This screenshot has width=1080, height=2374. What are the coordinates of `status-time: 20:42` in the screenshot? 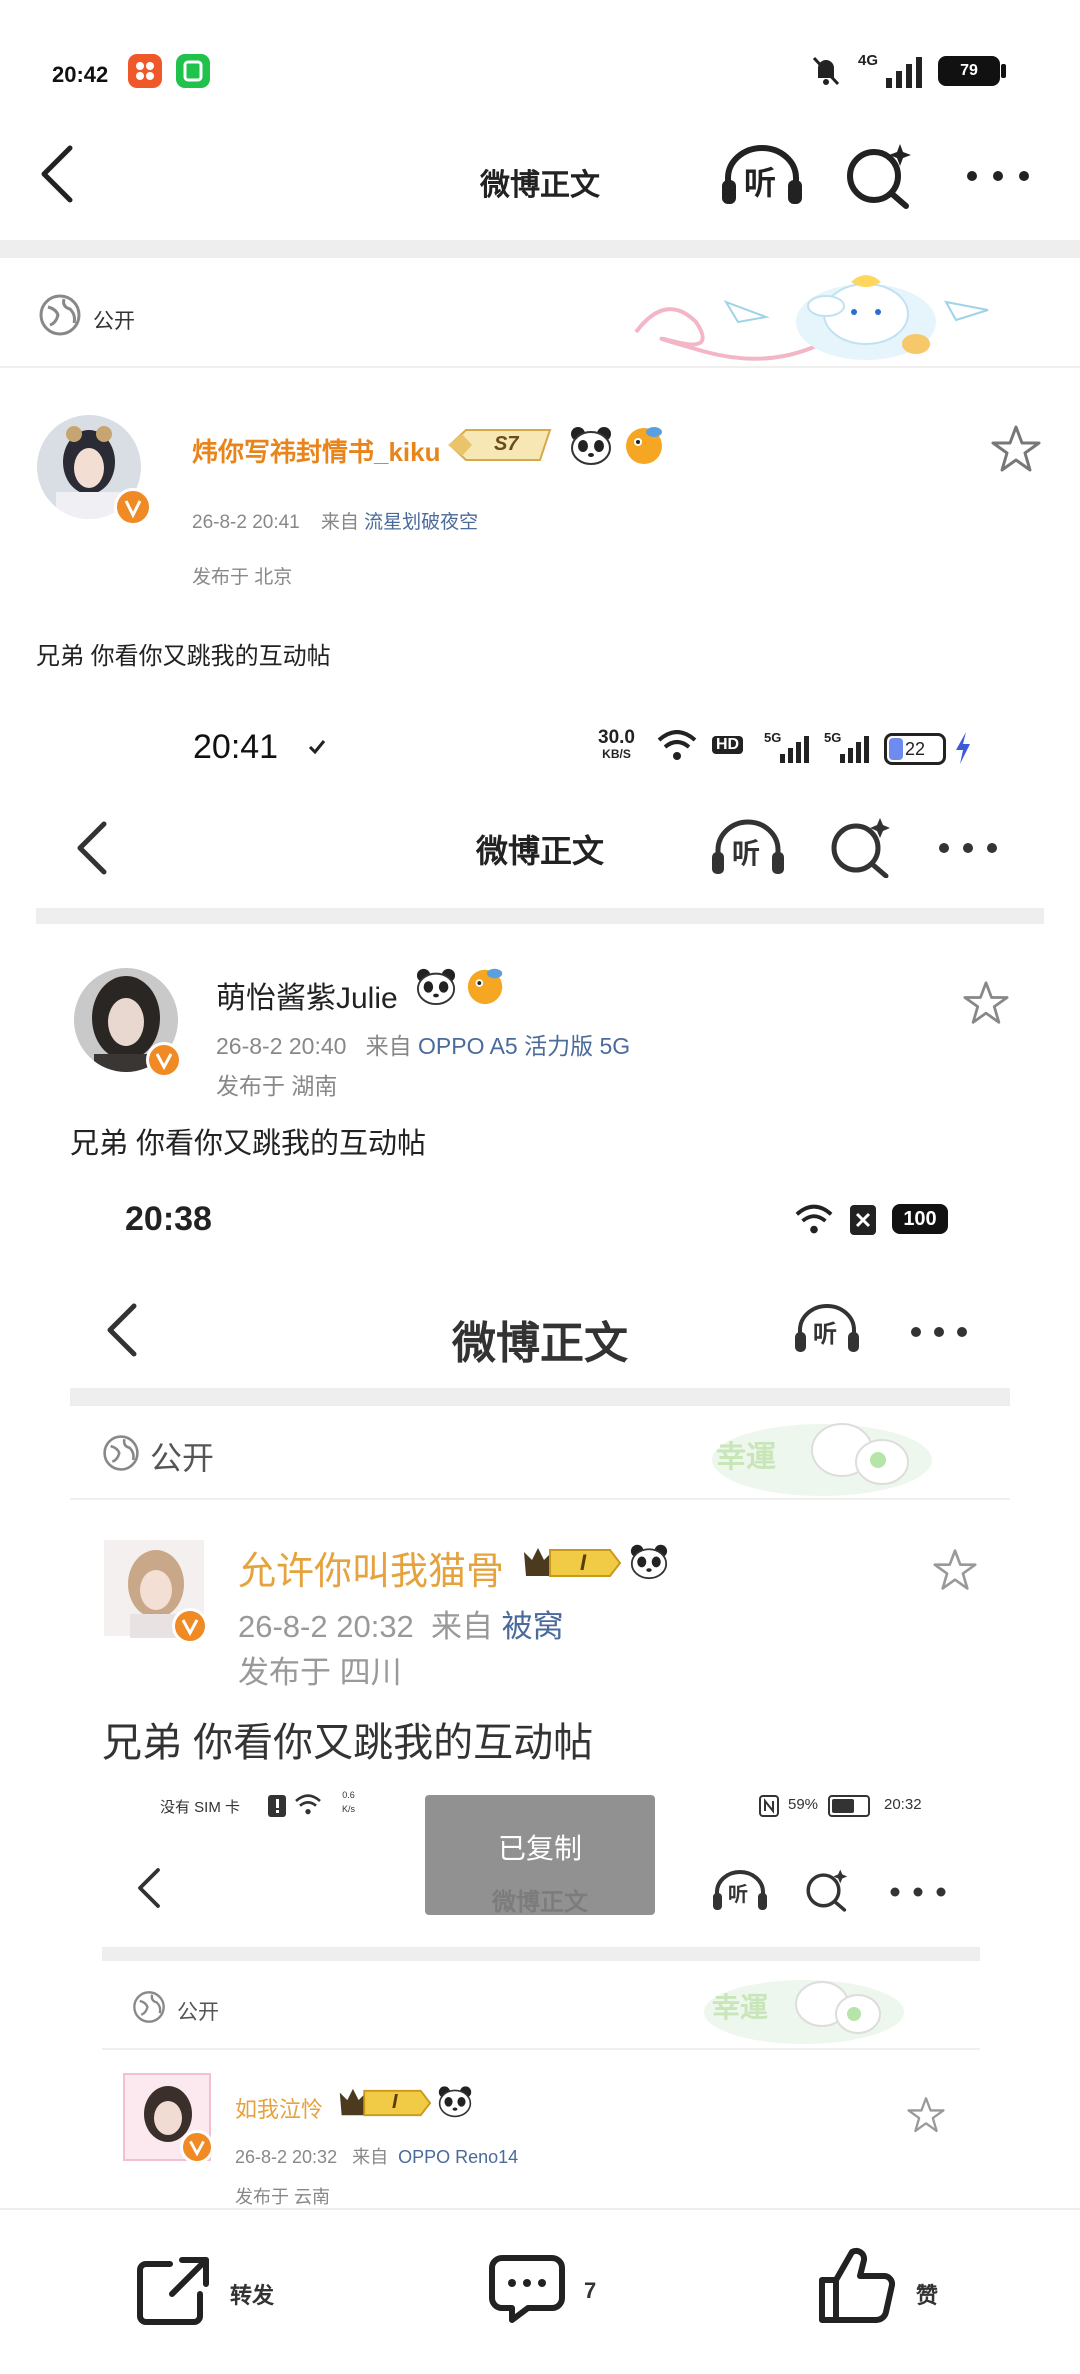 It's located at (80, 74).